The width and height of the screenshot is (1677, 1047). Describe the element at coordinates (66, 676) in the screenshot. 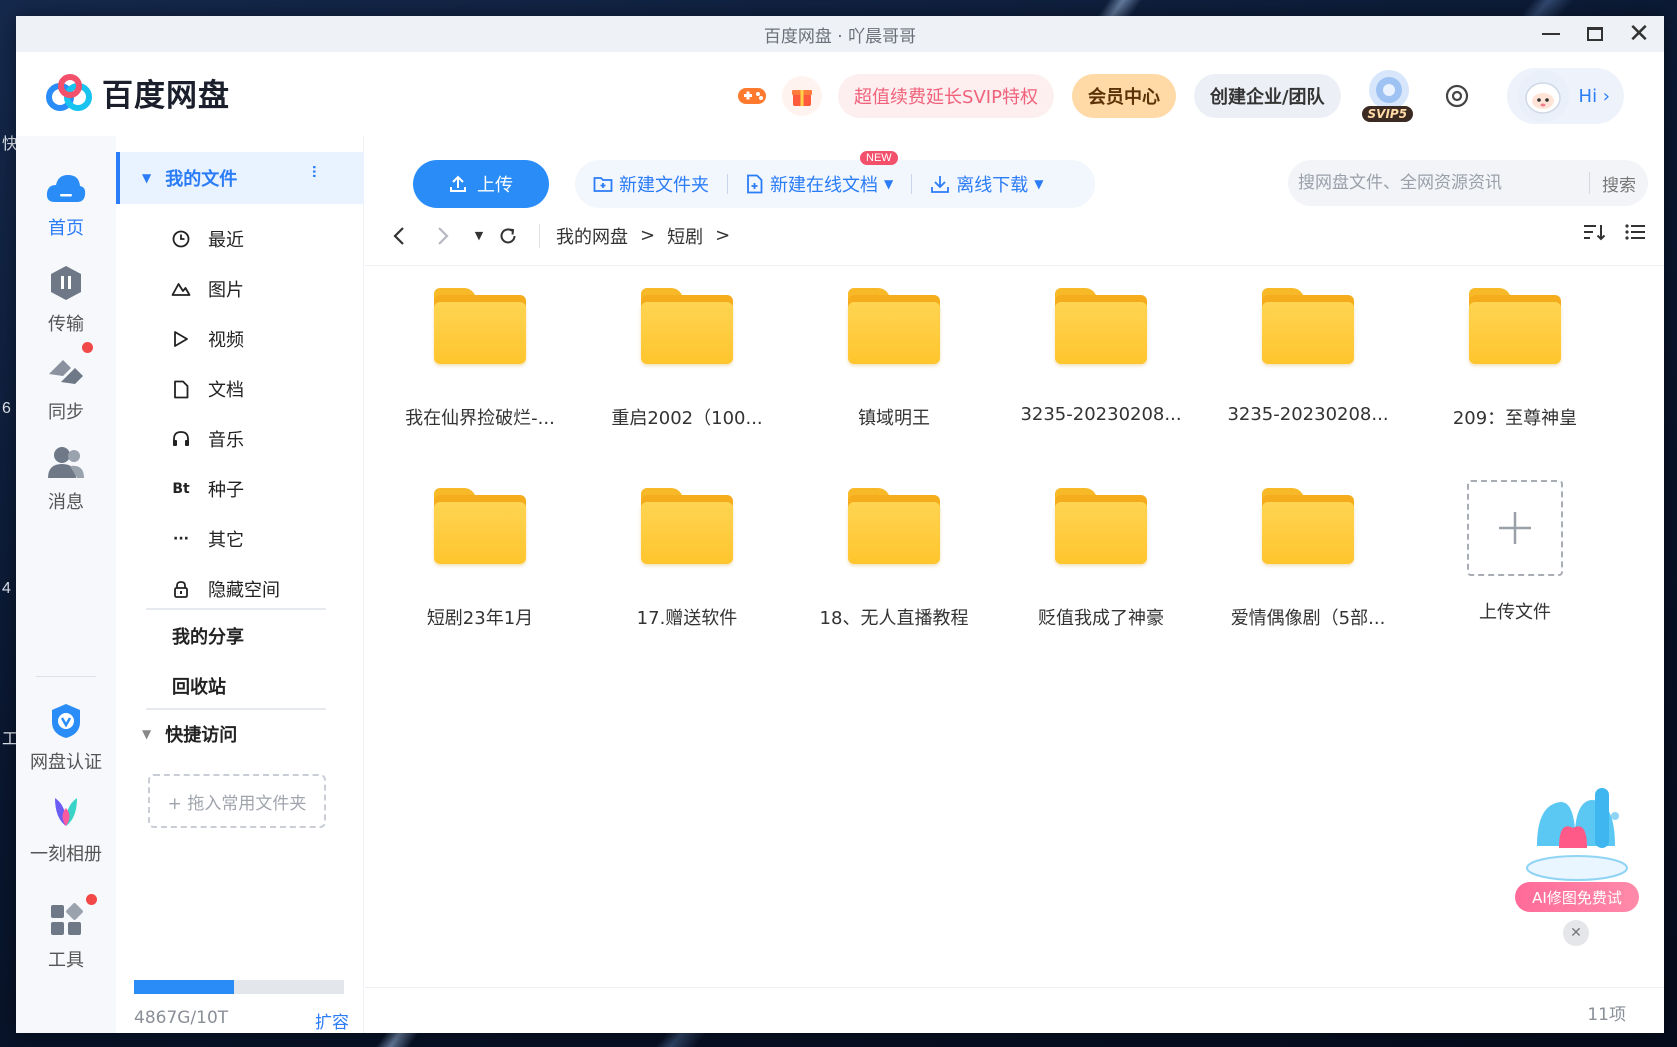

I see `nav-divider` at that location.